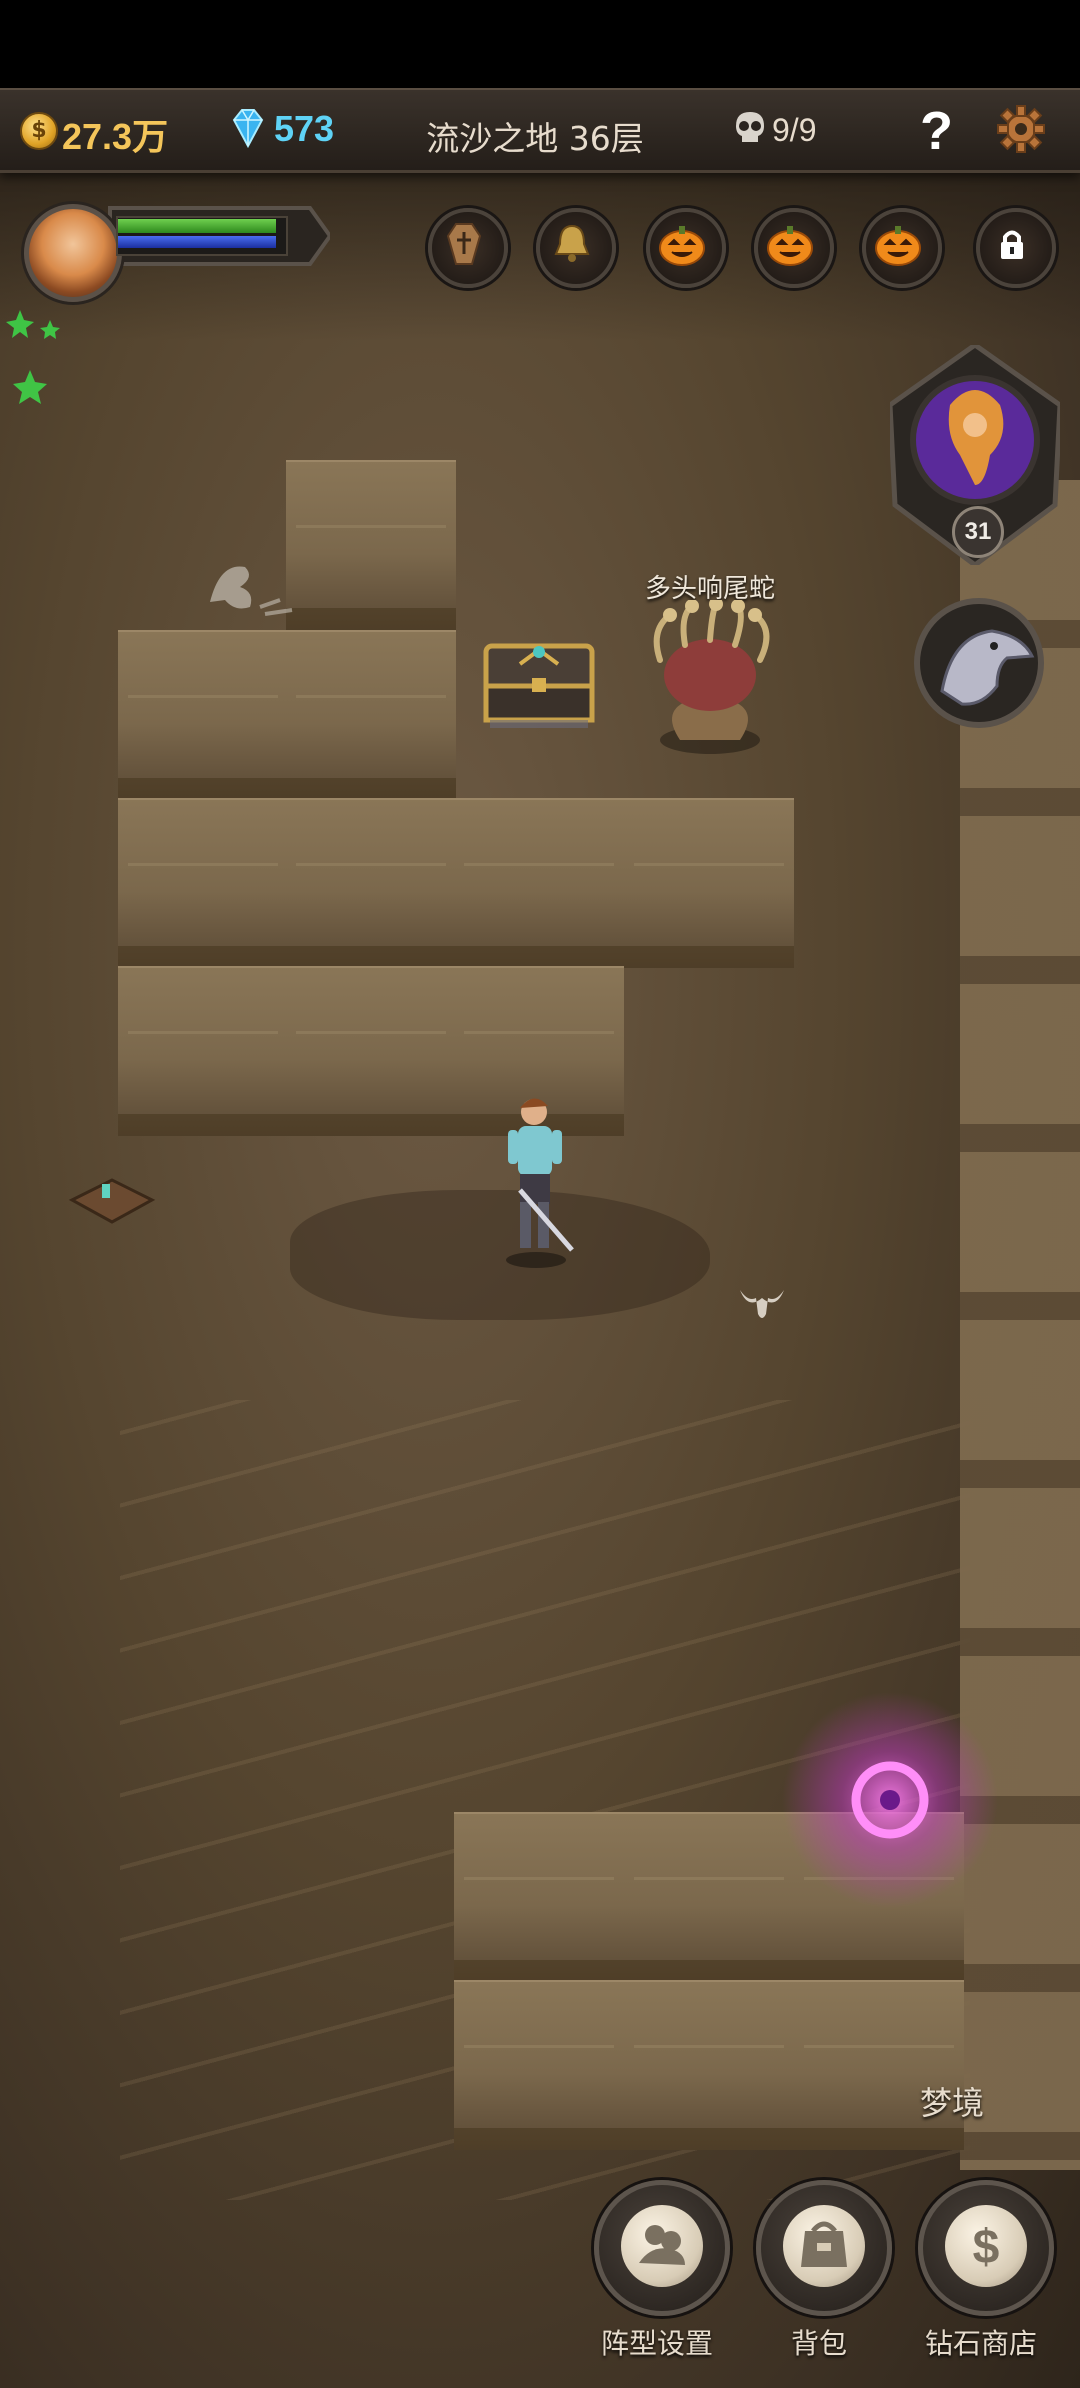  I want to click on formation-settings-button: 阵型设置, so click(657, 2270).